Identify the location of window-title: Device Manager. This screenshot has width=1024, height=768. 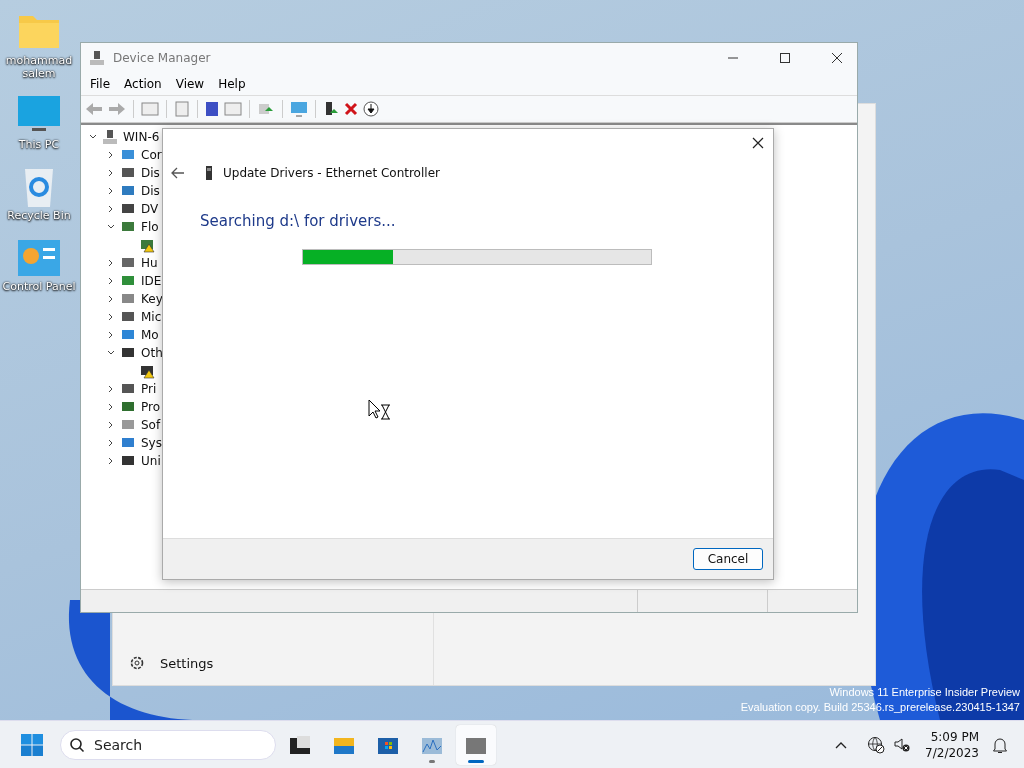
(162, 58).